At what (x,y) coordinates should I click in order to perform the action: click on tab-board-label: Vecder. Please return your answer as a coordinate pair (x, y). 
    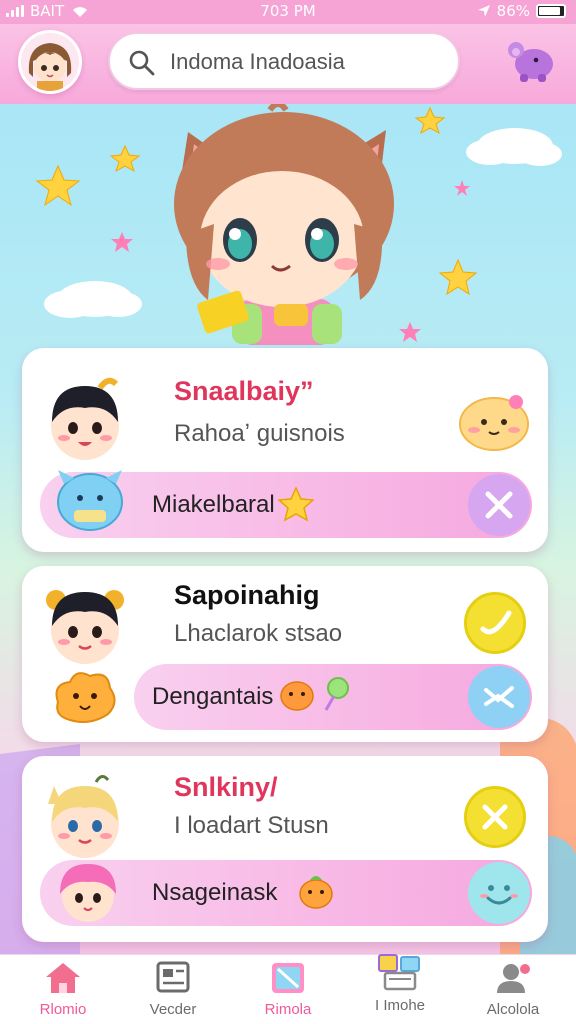
    Looking at the image, I should click on (173, 1009).